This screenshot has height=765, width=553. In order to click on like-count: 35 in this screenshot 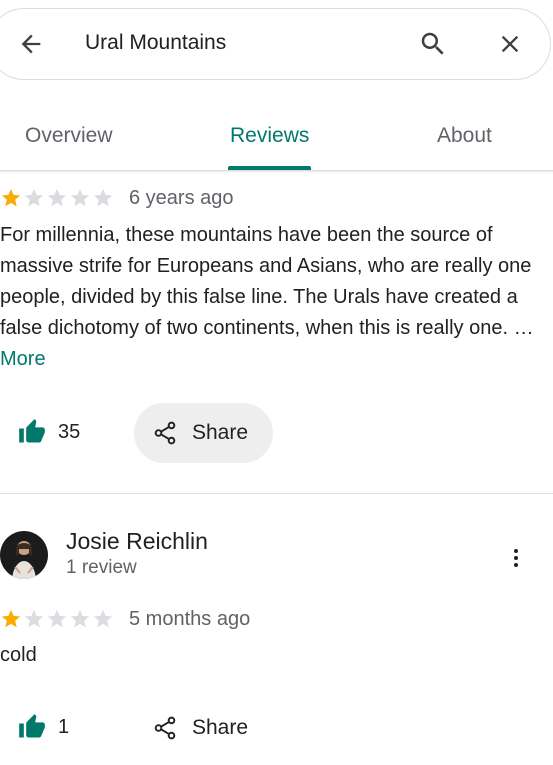, I will do `click(69, 431)`.